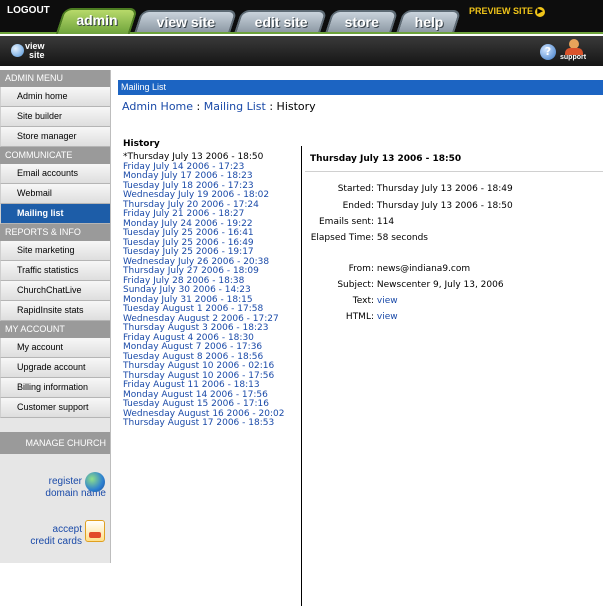 This screenshot has height=606, width=603. What do you see at coordinates (37, 55) in the screenshot?
I see `view-site-line2: site` at bounding box center [37, 55].